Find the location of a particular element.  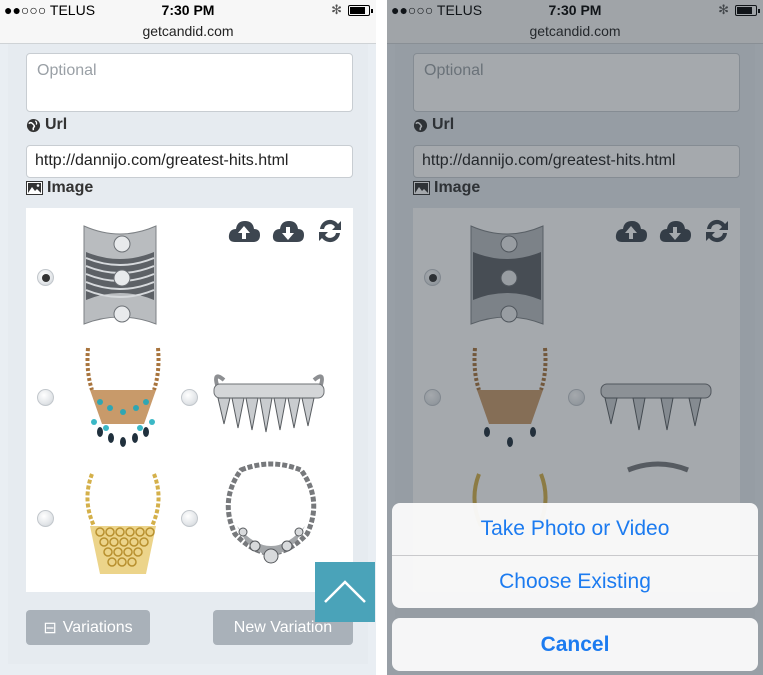

address-bar: getcandid.com is located at coordinates (188, 32).